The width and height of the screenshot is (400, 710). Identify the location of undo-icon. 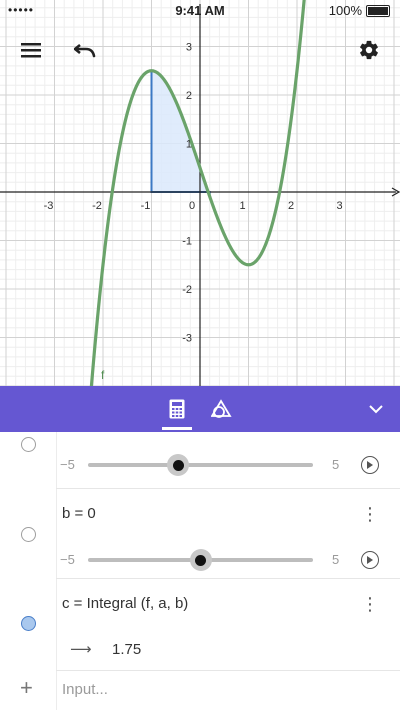
(85, 50).